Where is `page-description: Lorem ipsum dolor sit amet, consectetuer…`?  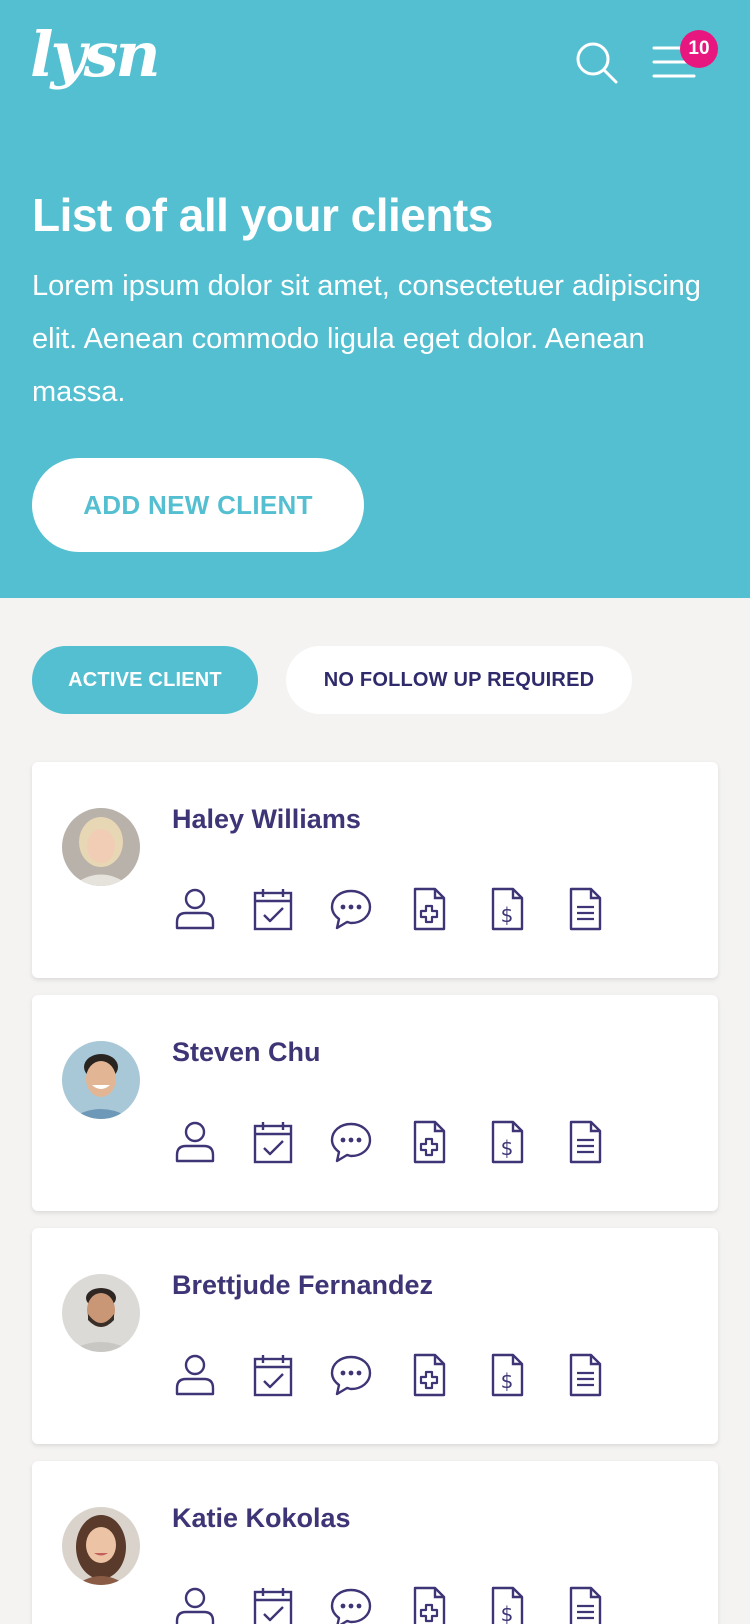 page-description: Lorem ipsum dolor sit amet, consectetuer… is located at coordinates (366, 339).